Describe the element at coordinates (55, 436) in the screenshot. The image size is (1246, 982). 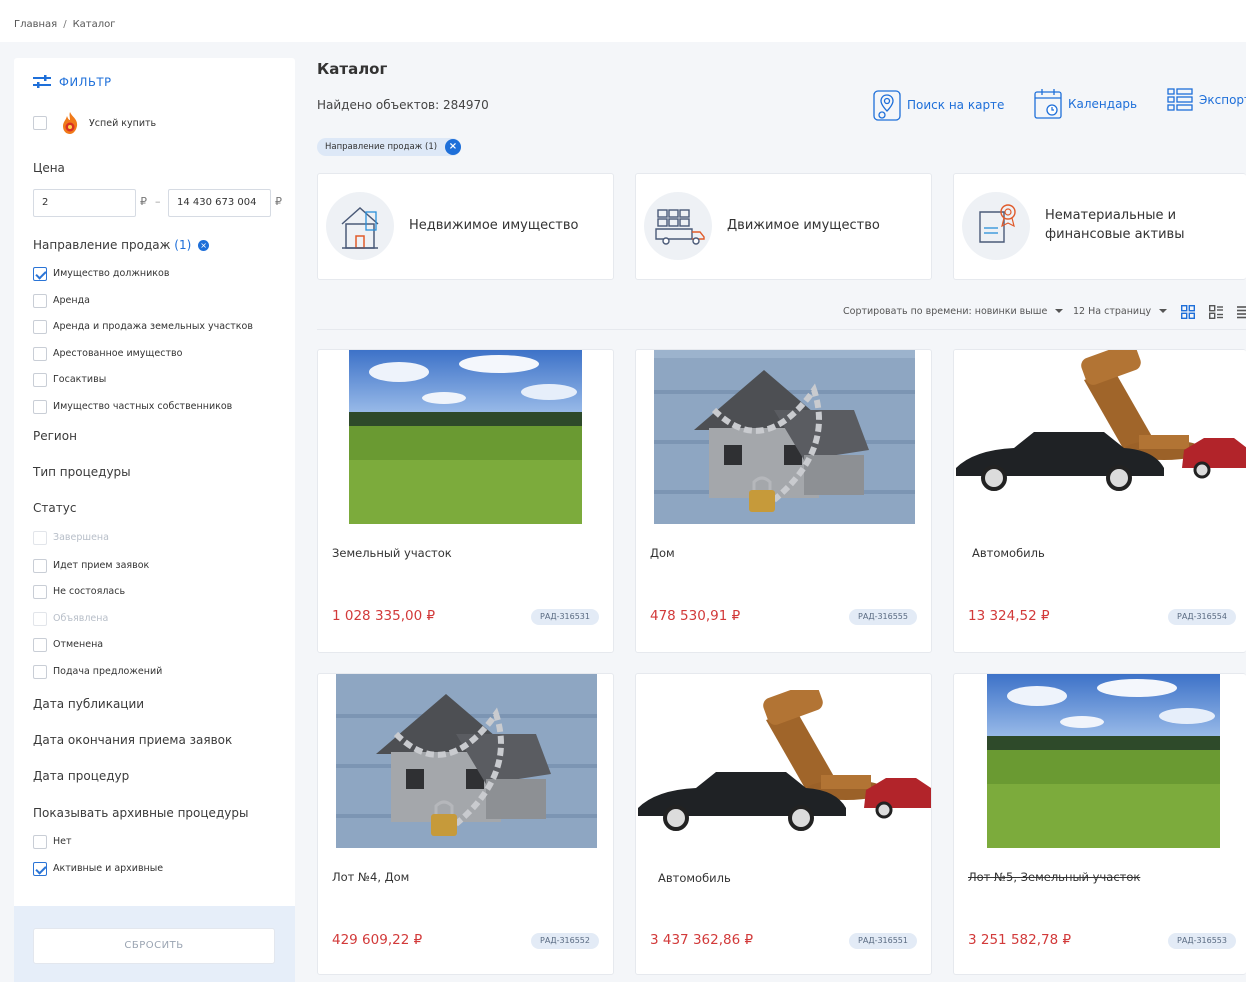
I see `region-title: Регион` at that location.